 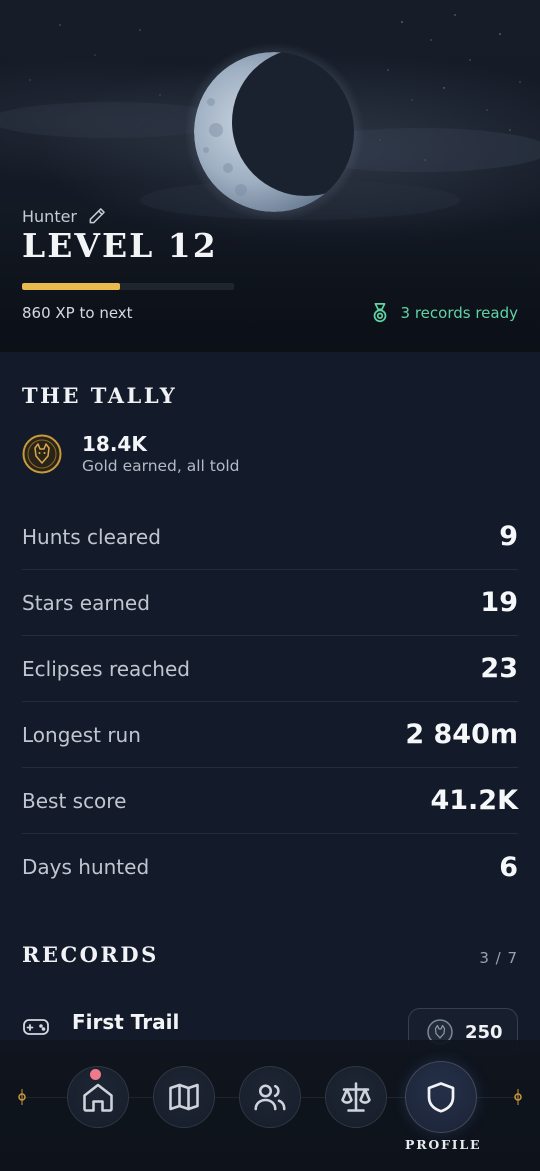 I want to click on nav-left-ornament-icon, so click(x=22, y=1097).